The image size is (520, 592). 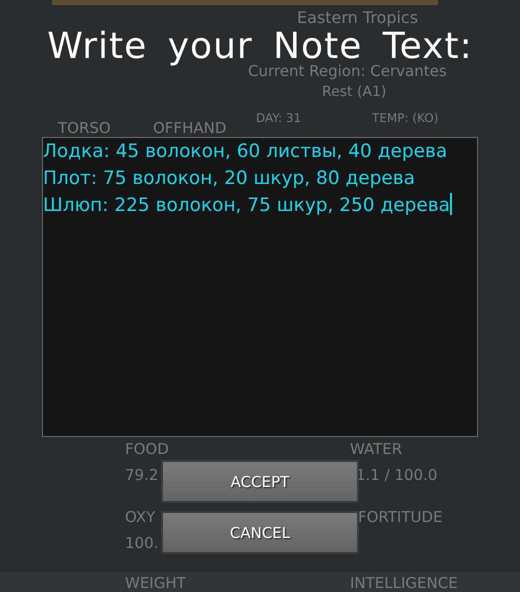 What do you see at coordinates (376, 449) in the screenshot?
I see `background-label: WATER` at bounding box center [376, 449].